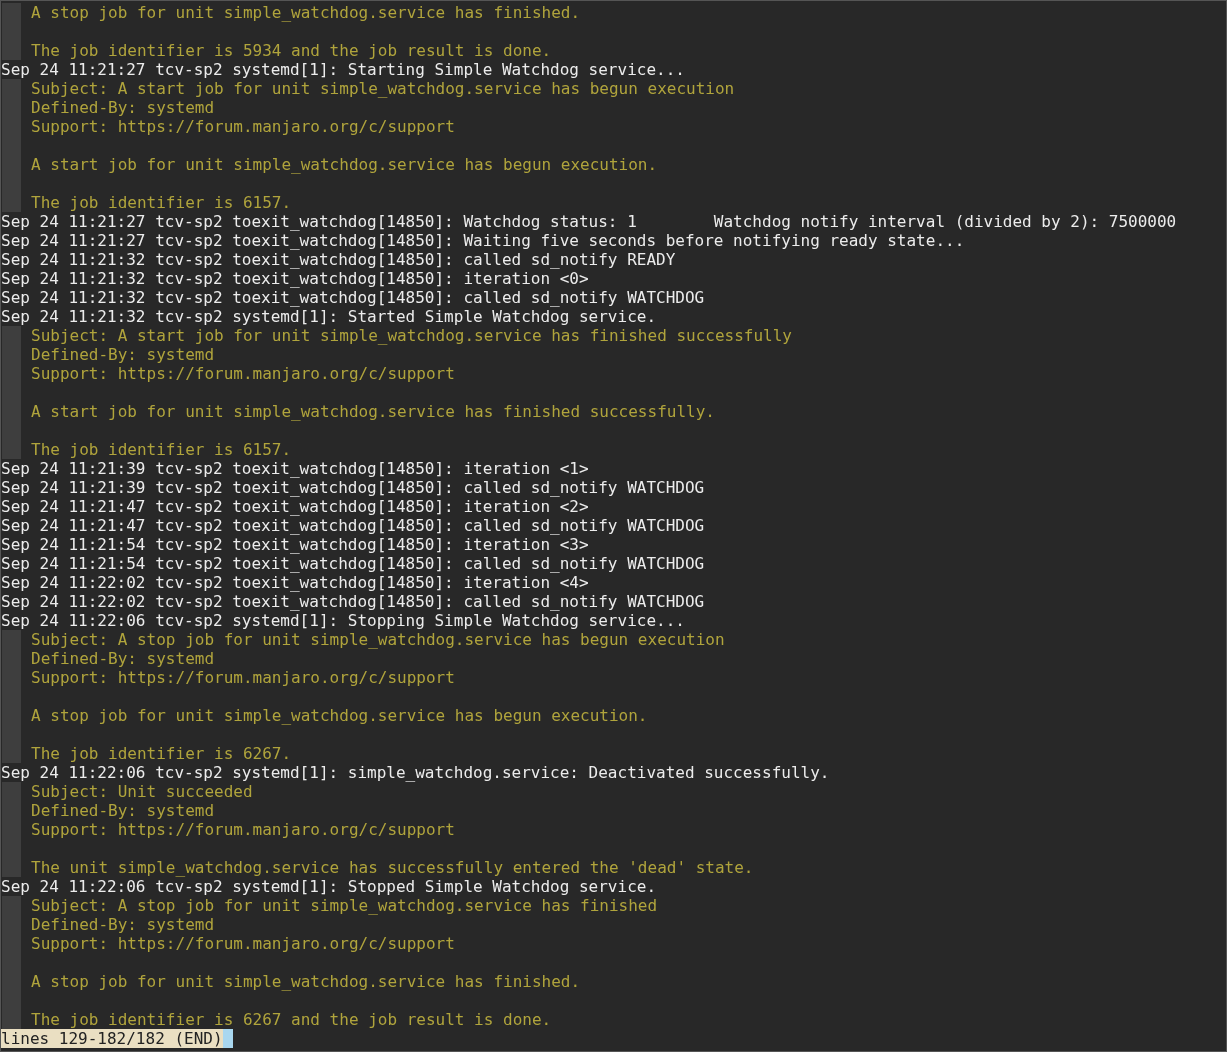  Describe the element at coordinates (353, 297) in the screenshot. I see `log-line: Sep 24 11:21:32 tcv-sp2 toexit_watchdog[14850]: called sd_notify WATCHDOG` at that location.